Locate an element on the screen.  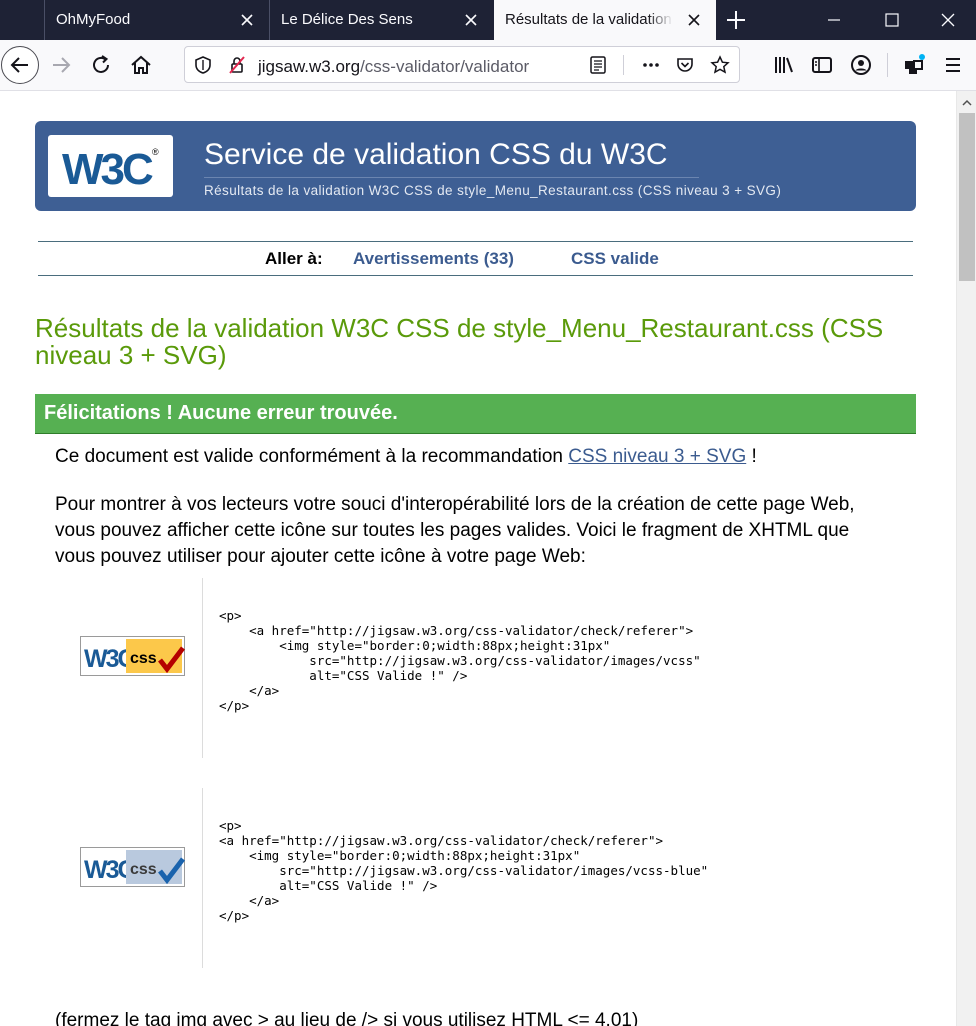
url-path: /css-validator/validator is located at coordinates (445, 66).